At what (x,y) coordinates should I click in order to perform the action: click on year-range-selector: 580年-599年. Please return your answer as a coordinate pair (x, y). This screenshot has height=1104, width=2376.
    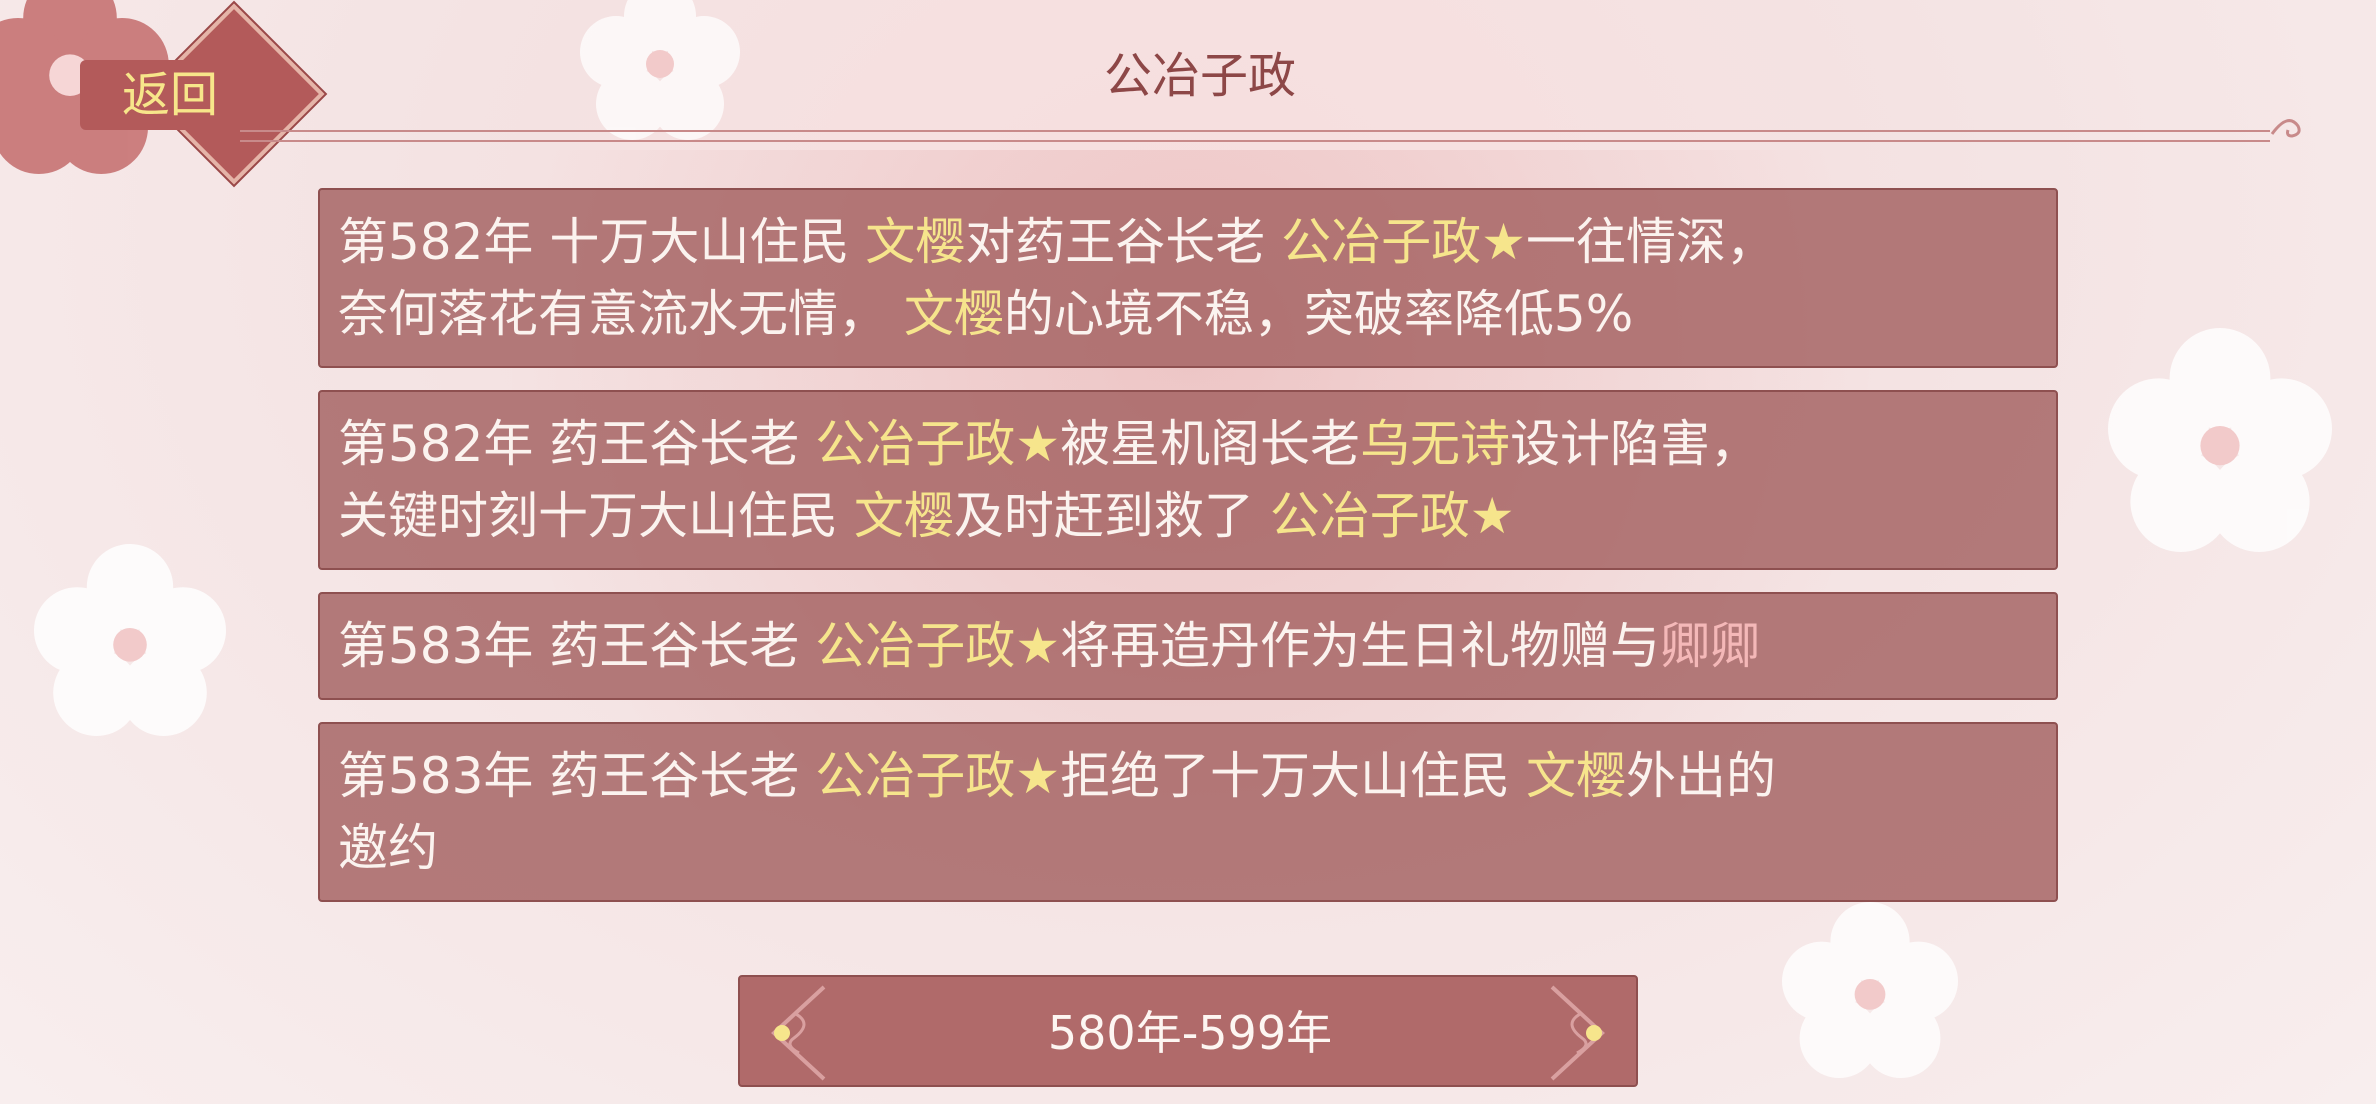
    Looking at the image, I should click on (1188, 1031).